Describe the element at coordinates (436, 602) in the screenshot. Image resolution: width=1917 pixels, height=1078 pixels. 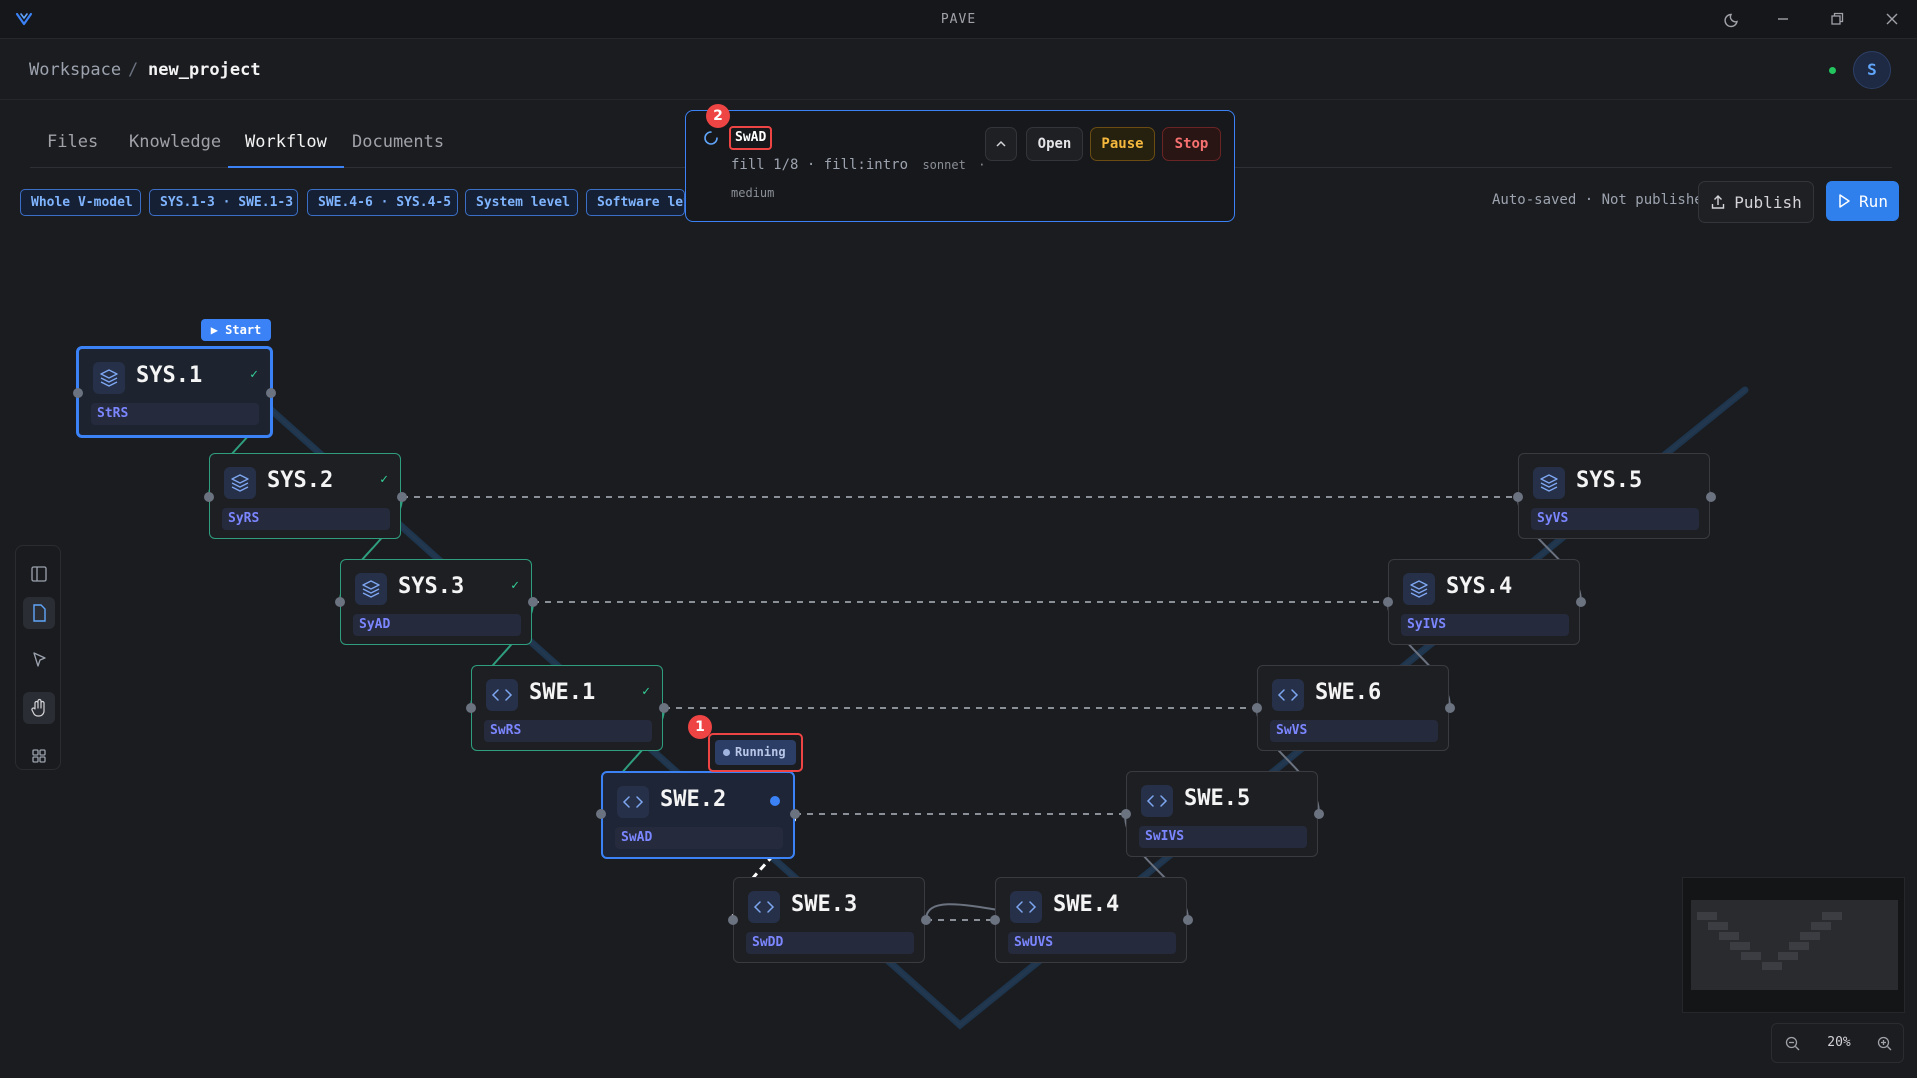
I see `node-sys3: SYS.3 ✓ SyAD` at that location.